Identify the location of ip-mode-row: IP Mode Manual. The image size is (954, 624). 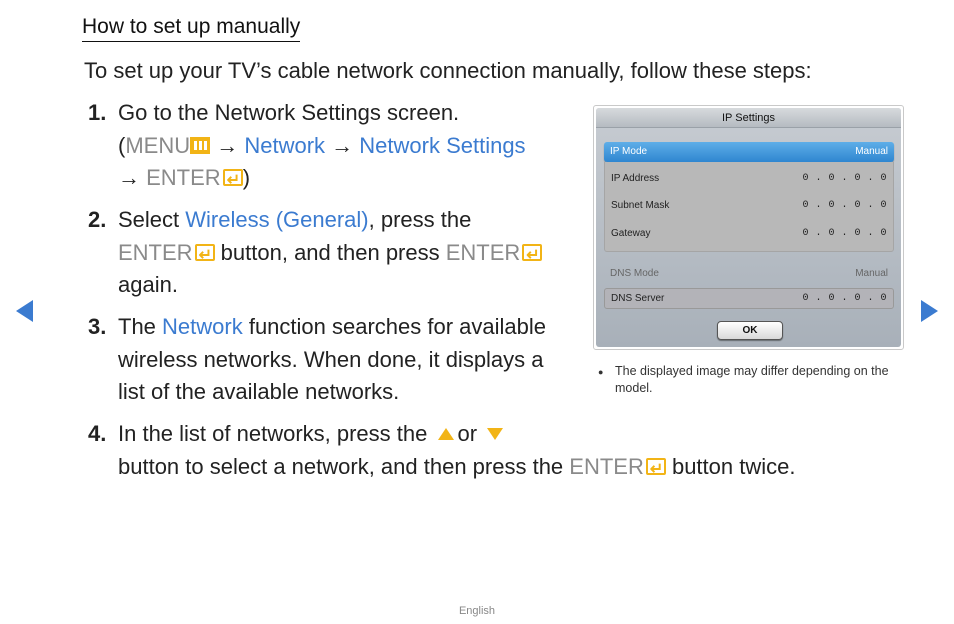
(749, 152).